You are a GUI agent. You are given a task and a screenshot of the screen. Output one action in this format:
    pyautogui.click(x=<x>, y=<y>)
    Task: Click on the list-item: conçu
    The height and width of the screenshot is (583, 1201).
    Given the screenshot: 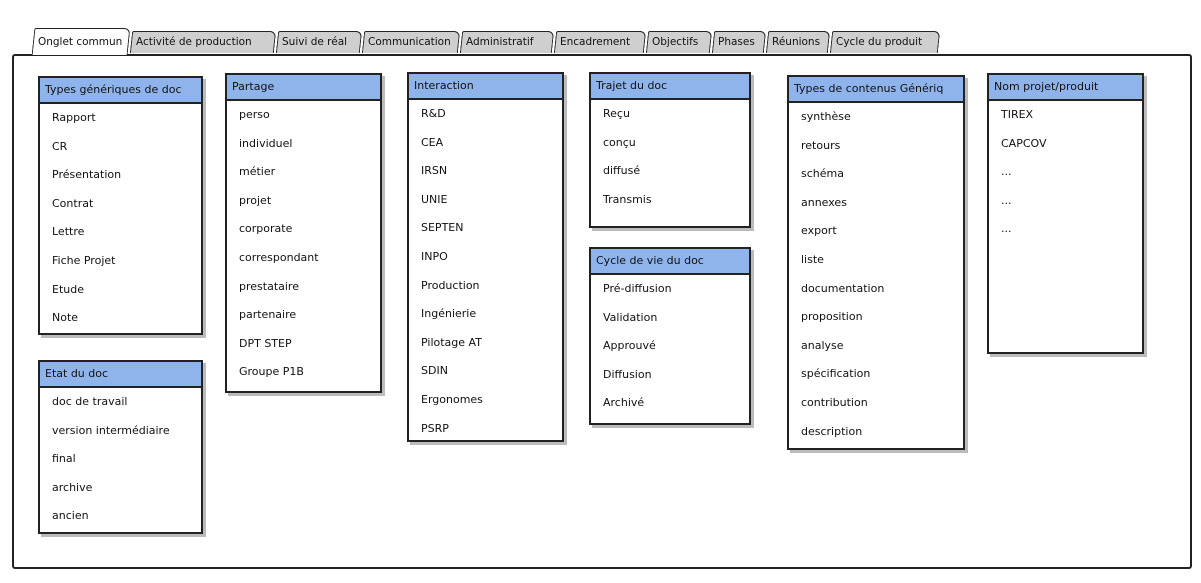 What is the action you would take?
    pyautogui.click(x=670, y=143)
    